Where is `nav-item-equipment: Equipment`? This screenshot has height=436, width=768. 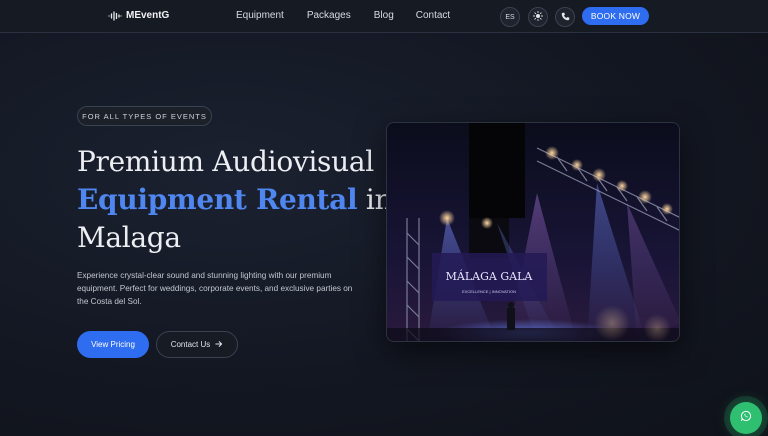
nav-item-equipment: Equipment is located at coordinates (260, 15).